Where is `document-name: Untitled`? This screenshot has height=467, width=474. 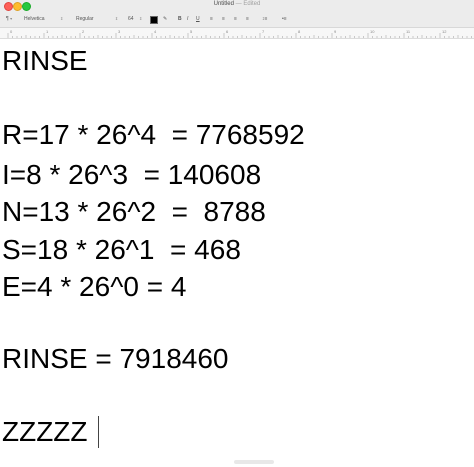 document-name: Untitled is located at coordinates (223, 4).